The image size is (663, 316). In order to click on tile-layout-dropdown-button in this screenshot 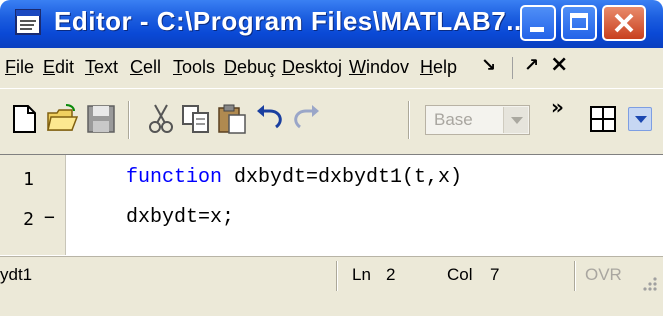, I will do `click(640, 119)`.